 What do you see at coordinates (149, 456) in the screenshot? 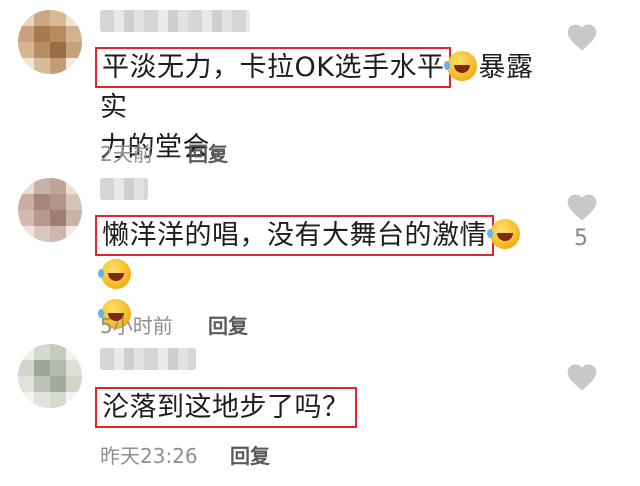
I see `timestamp: 昨天23:26` at bounding box center [149, 456].